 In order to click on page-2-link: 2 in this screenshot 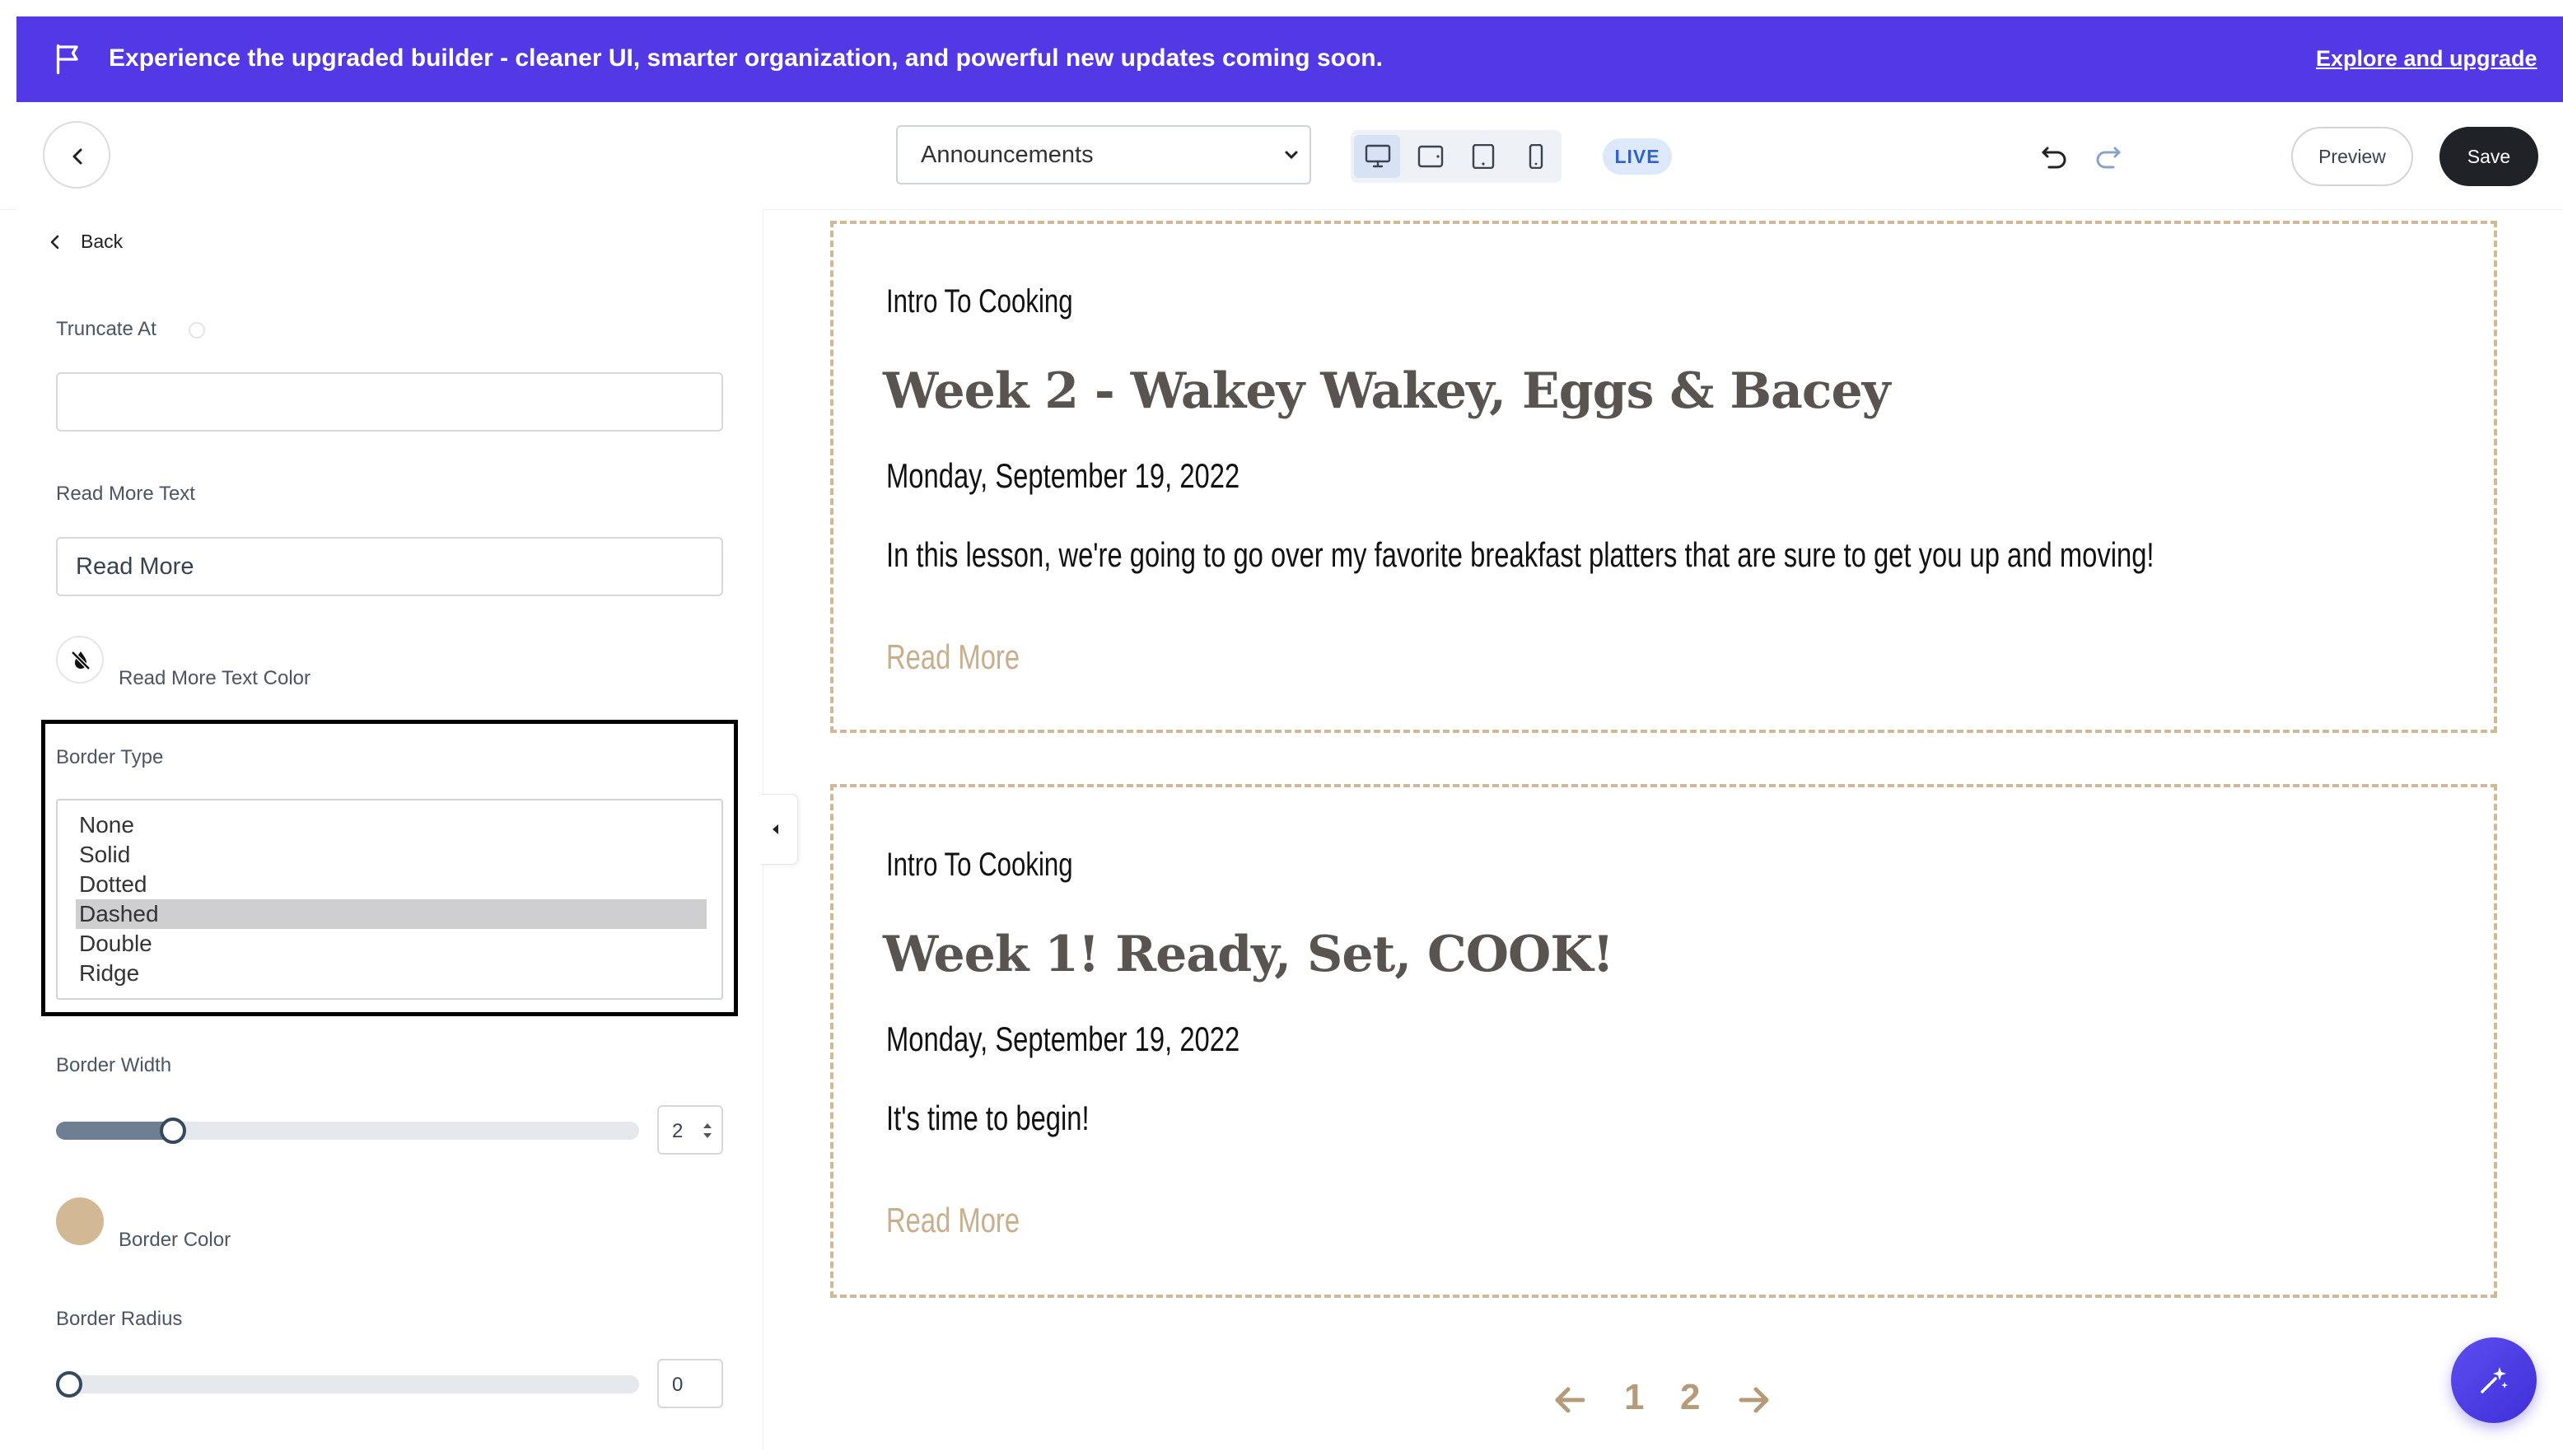, I will do `click(1690, 1397)`.